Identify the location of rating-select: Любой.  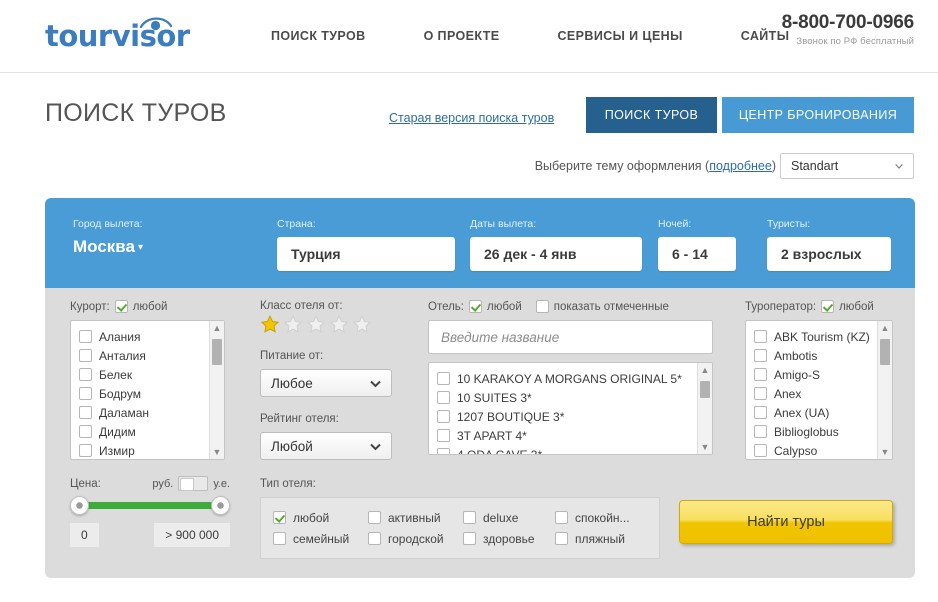
(326, 446).